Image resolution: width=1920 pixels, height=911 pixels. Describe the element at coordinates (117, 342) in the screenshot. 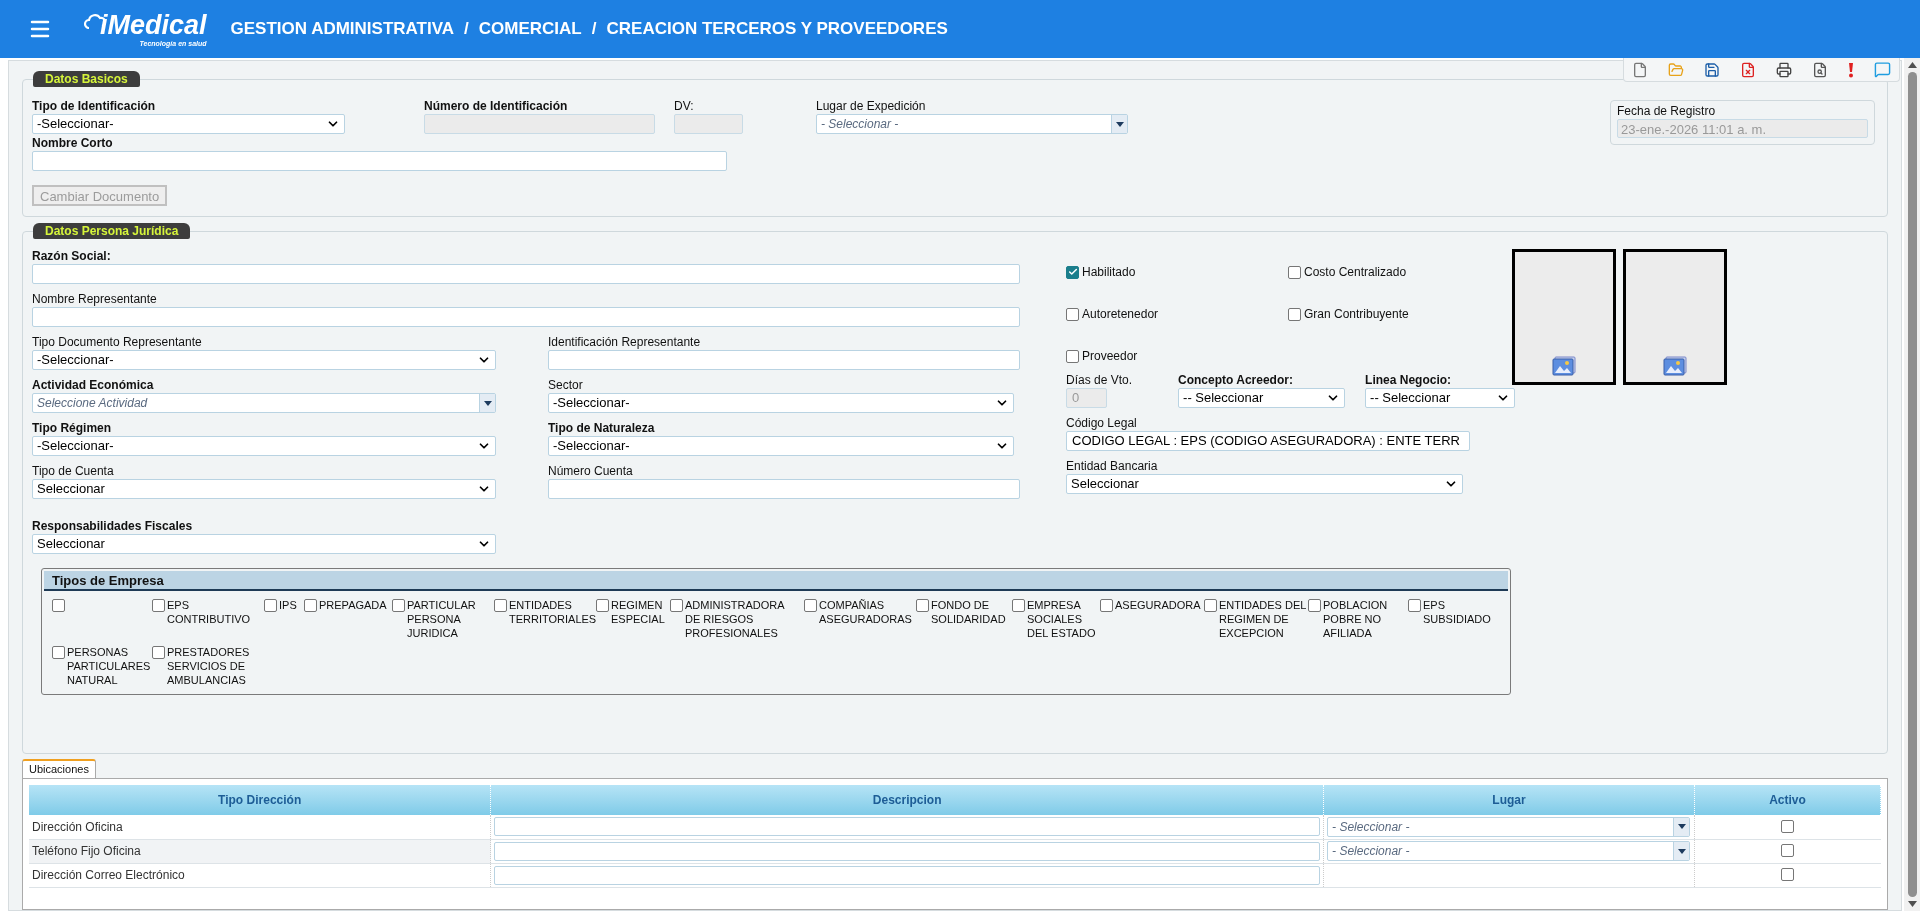

I see `field-label: Tipo Documento Representante` at that location.